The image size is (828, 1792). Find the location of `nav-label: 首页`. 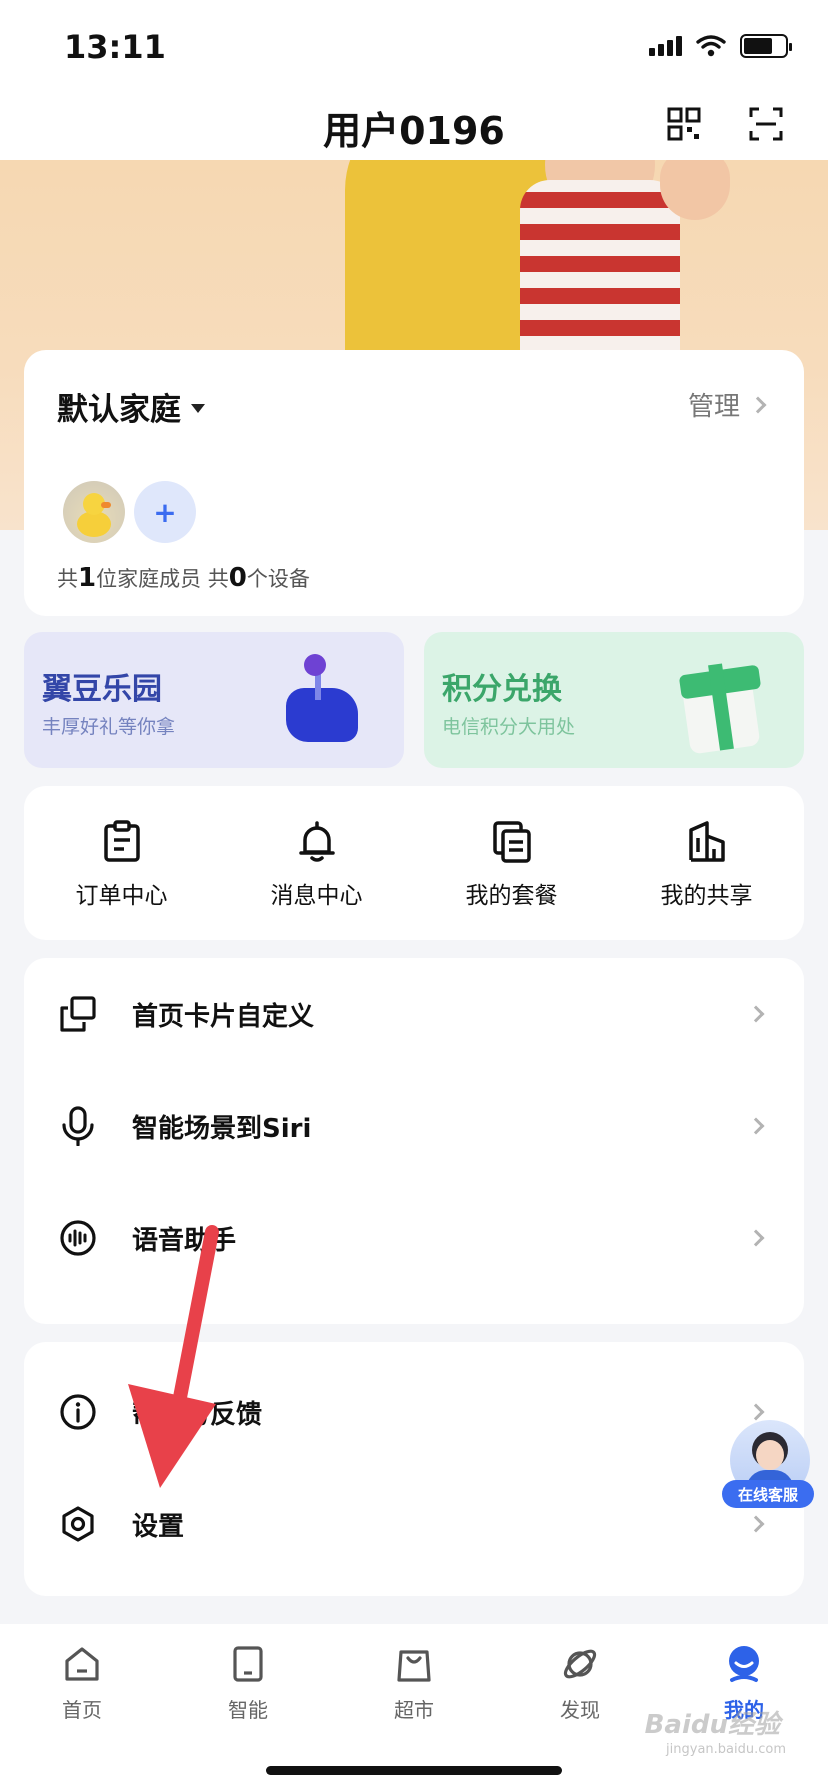

nav-label: 首页 is located at coordinates (82, 1710).